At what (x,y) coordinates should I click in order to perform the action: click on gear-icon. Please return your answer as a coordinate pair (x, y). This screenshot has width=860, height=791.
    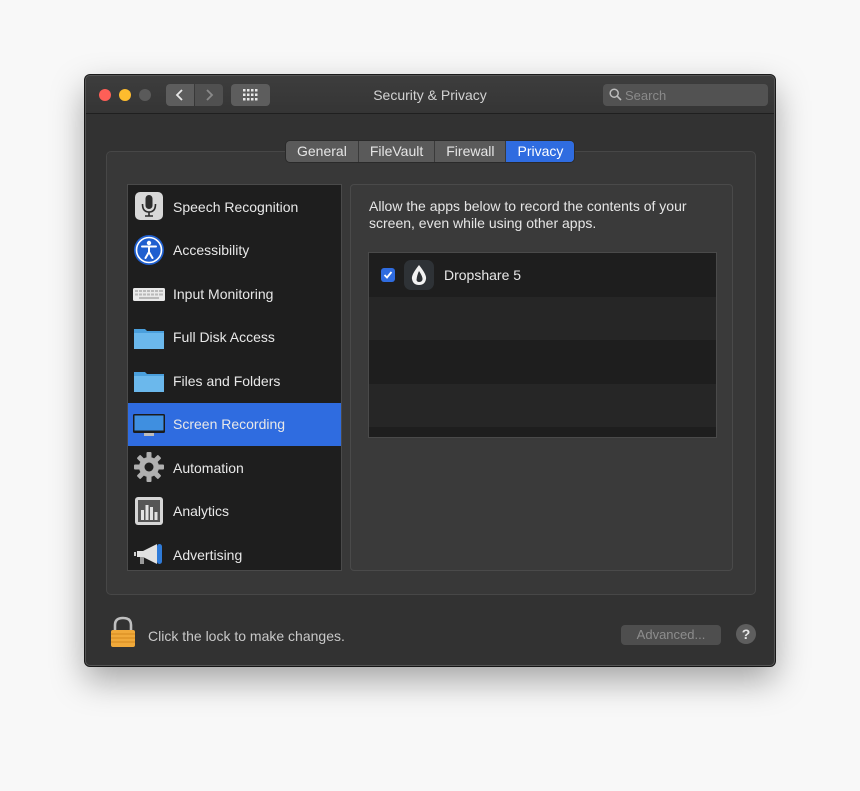
    Looking at the image, I should click on (149, 467).